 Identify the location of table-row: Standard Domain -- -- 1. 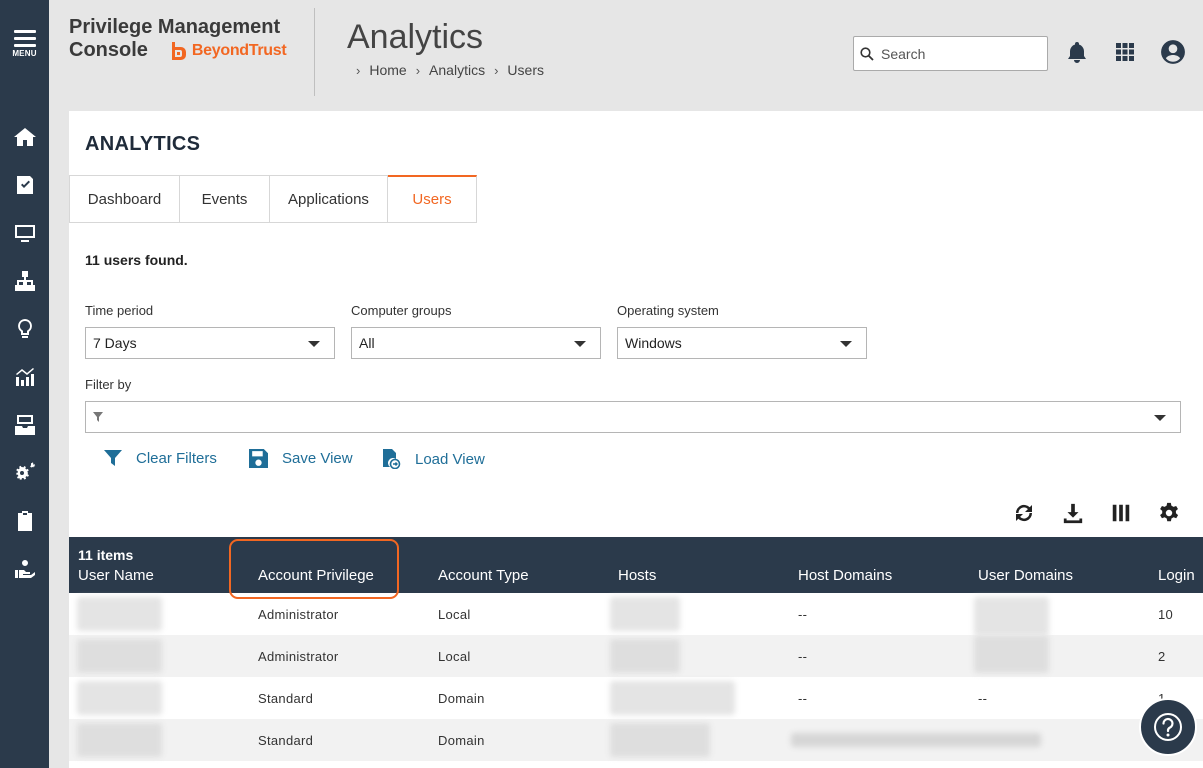
(636, 698).